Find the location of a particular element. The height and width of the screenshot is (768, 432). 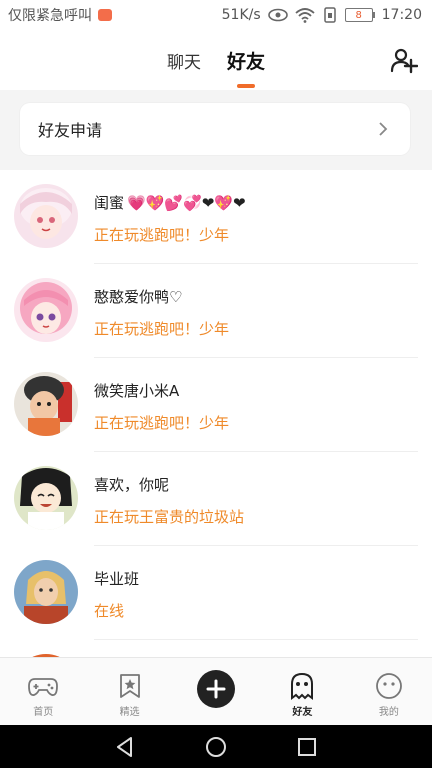

face-icon is located at coordinates (388, 686).